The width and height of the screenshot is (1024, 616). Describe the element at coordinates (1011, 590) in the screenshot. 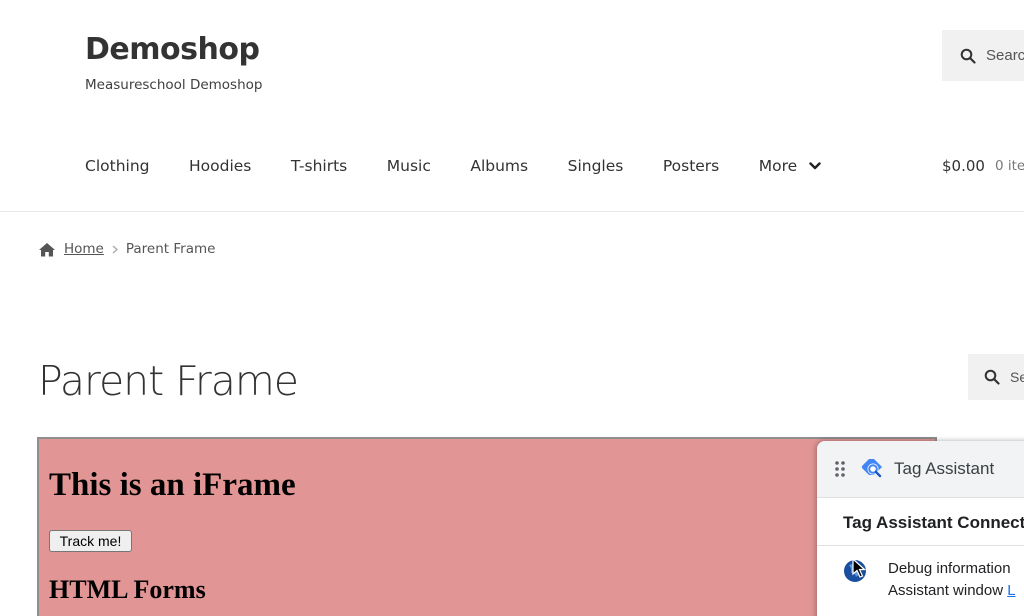

I see `tag-assistant-info-link: L` at that location.